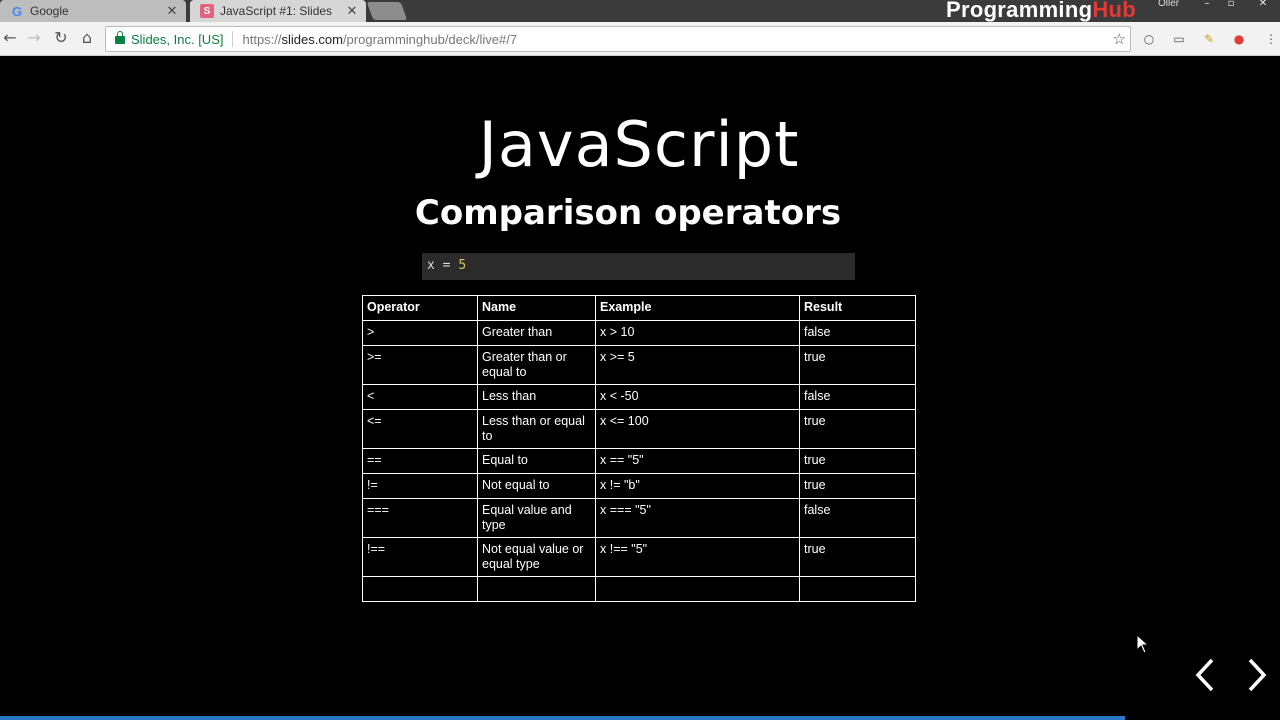 The width and height of the screenshot is (1280, 720). What do you see at coordinates (536, 461) in the screenshot?
I see `table-cell: Equal to` at bounding box center [536, 461].